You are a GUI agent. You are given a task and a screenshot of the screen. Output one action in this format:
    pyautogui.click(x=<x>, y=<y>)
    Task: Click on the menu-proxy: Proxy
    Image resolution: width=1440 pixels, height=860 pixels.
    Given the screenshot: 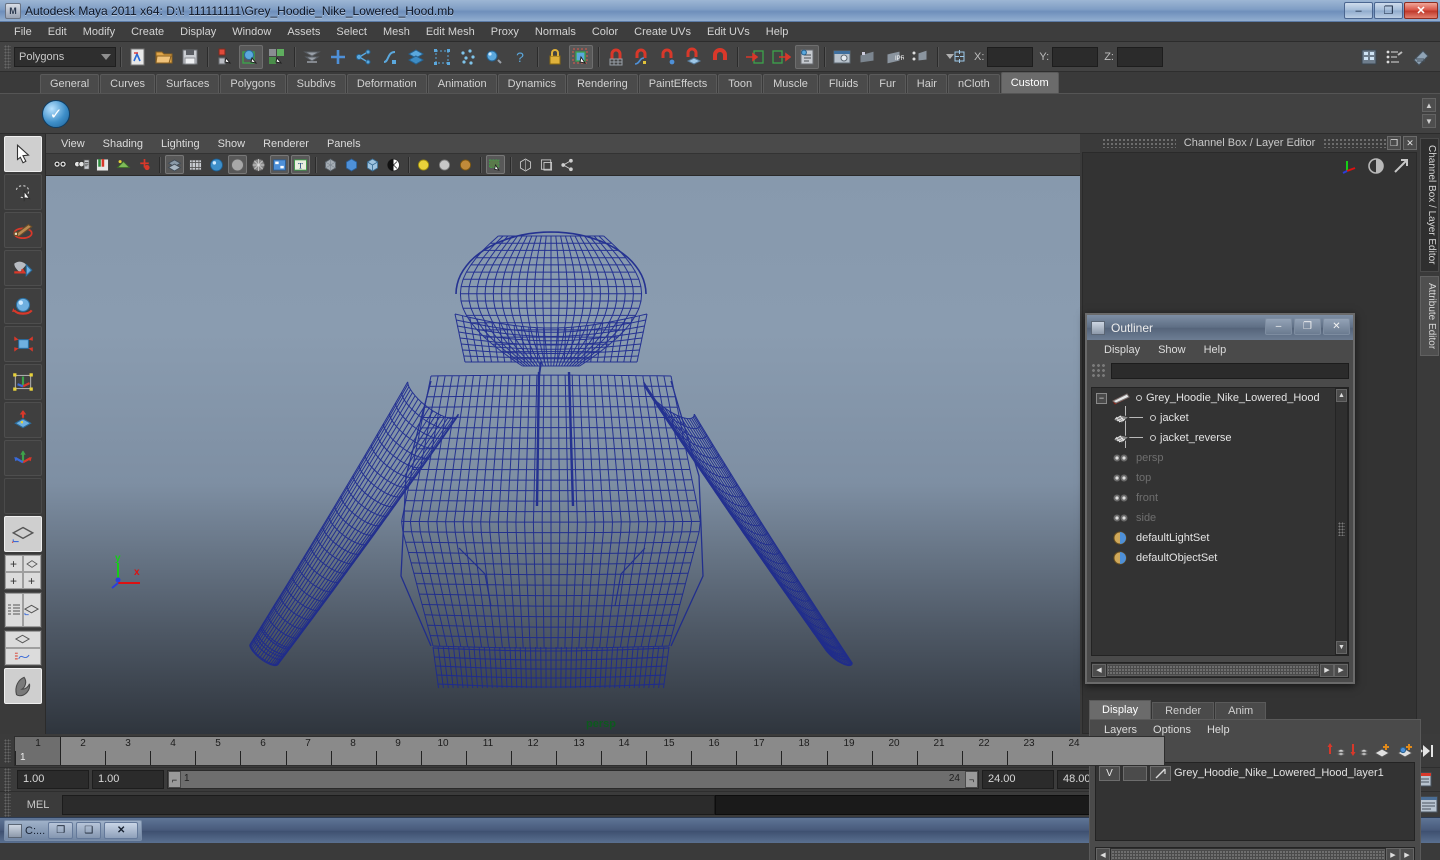 What is the action you would take?
    pyautogui.click(x=505, y=32)
    